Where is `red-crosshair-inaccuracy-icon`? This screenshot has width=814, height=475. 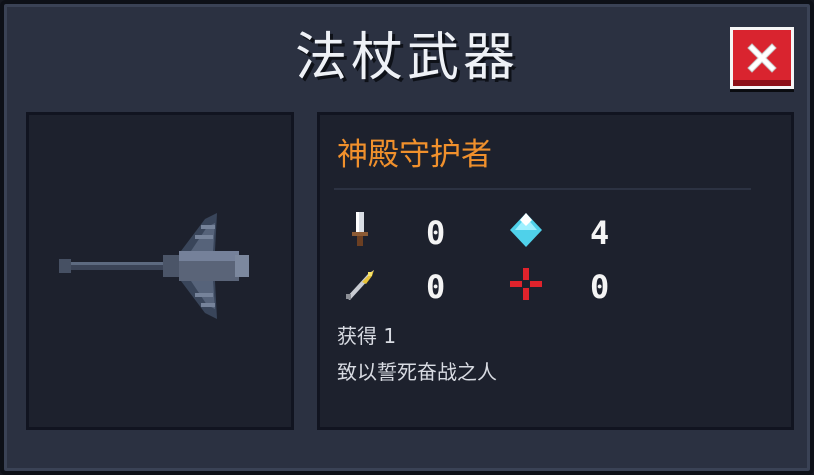
red-crosshair-inaccuracy-icon is located at coordinates (526, 284).